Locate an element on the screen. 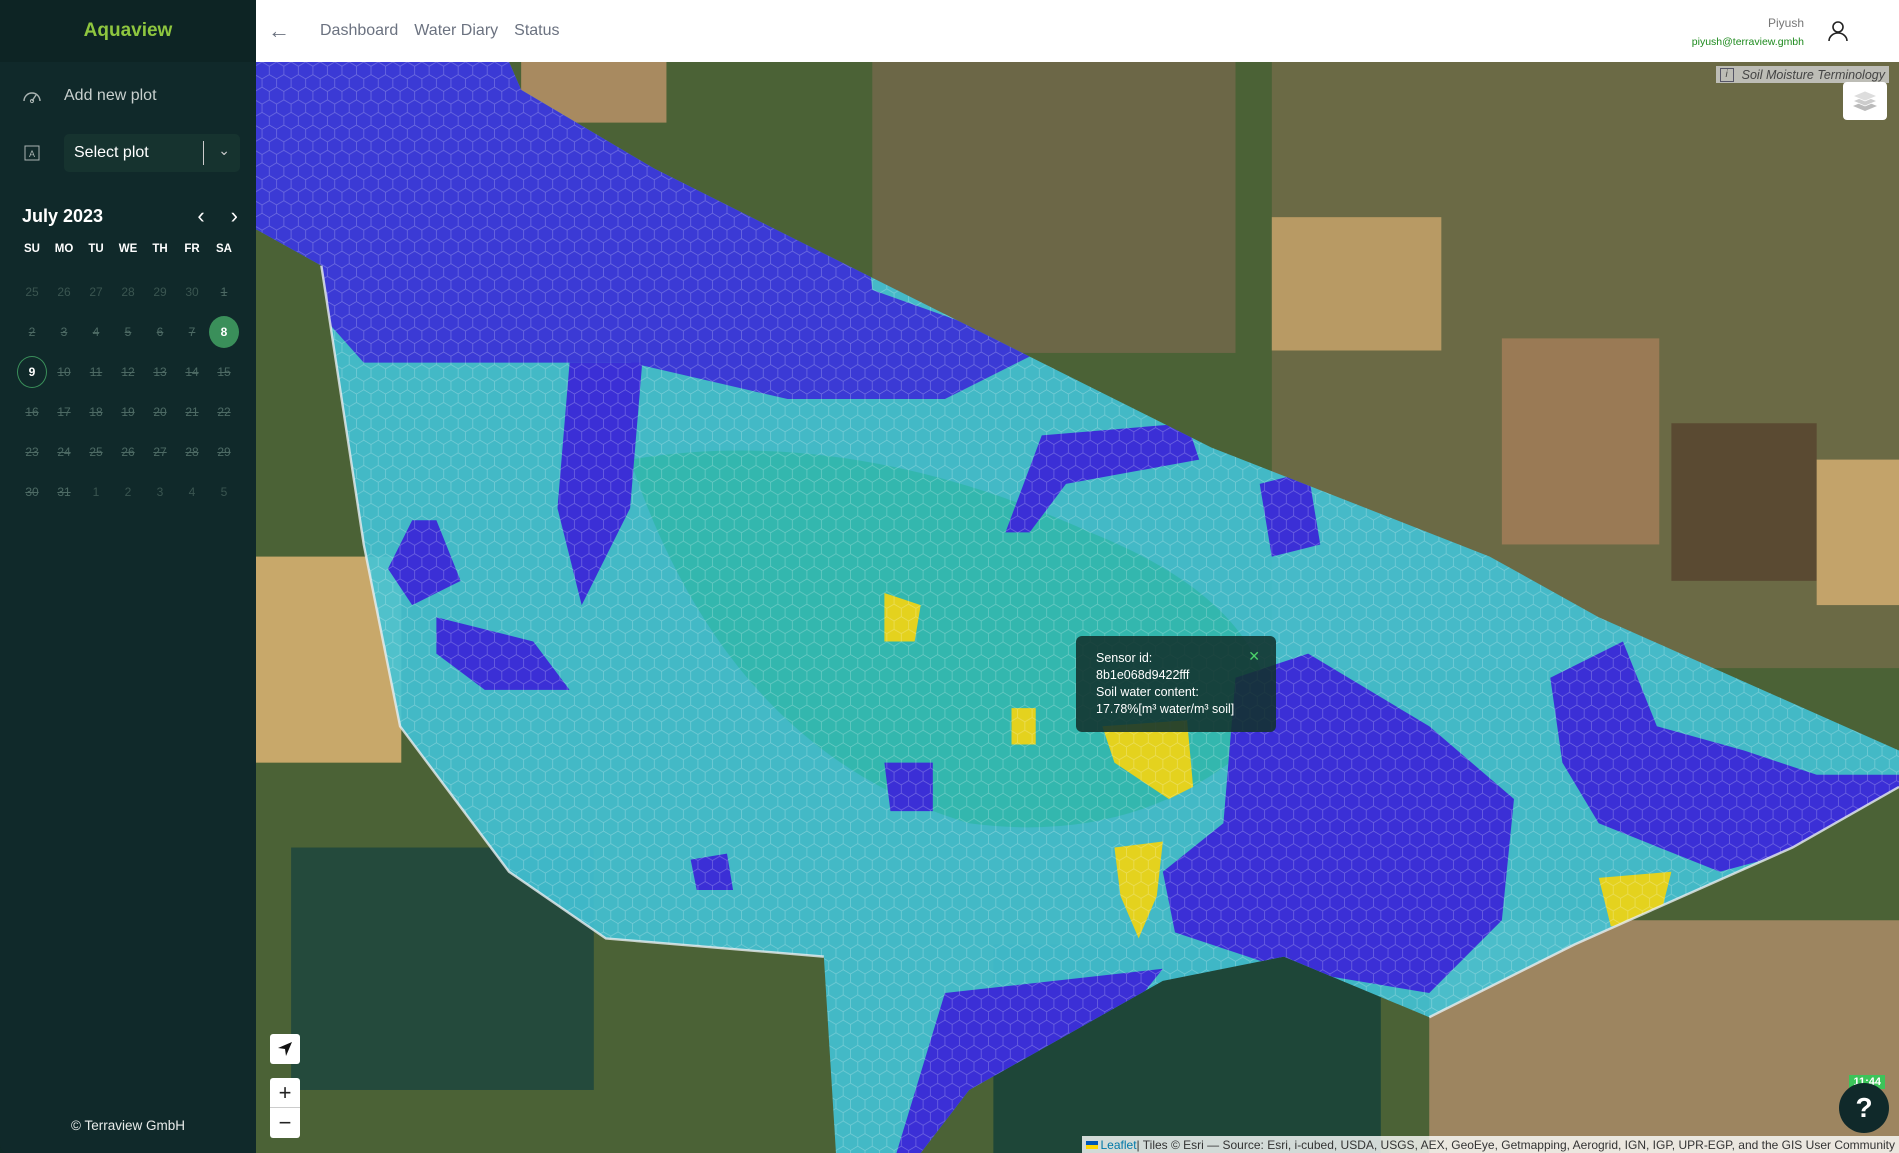  calendar-day: 12 is located at coordinates (128, 372).